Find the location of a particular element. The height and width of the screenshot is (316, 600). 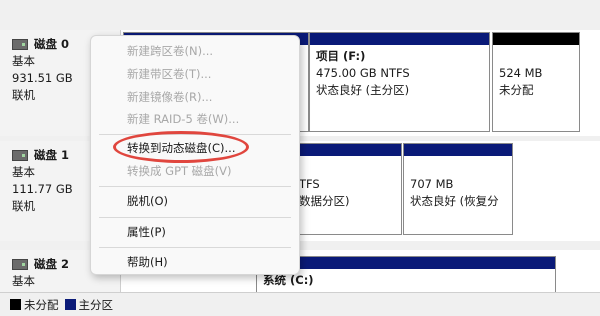

partition-system-c: 系统 (C:) is located at coordinates (406, 276).